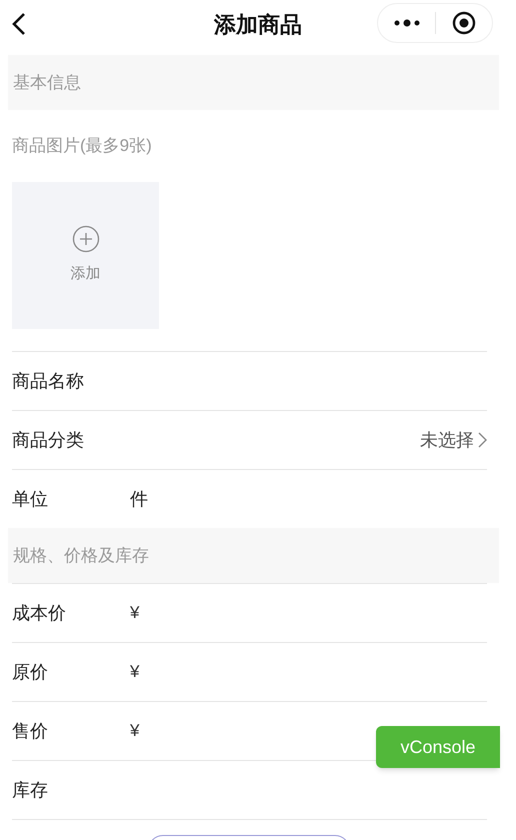 This screenshot has width=516, height=840. What do you see at coordinates (253, 555) in the screenshot?
I see `section-header: 规格、价格及库存` at bounding box center [253, 555].